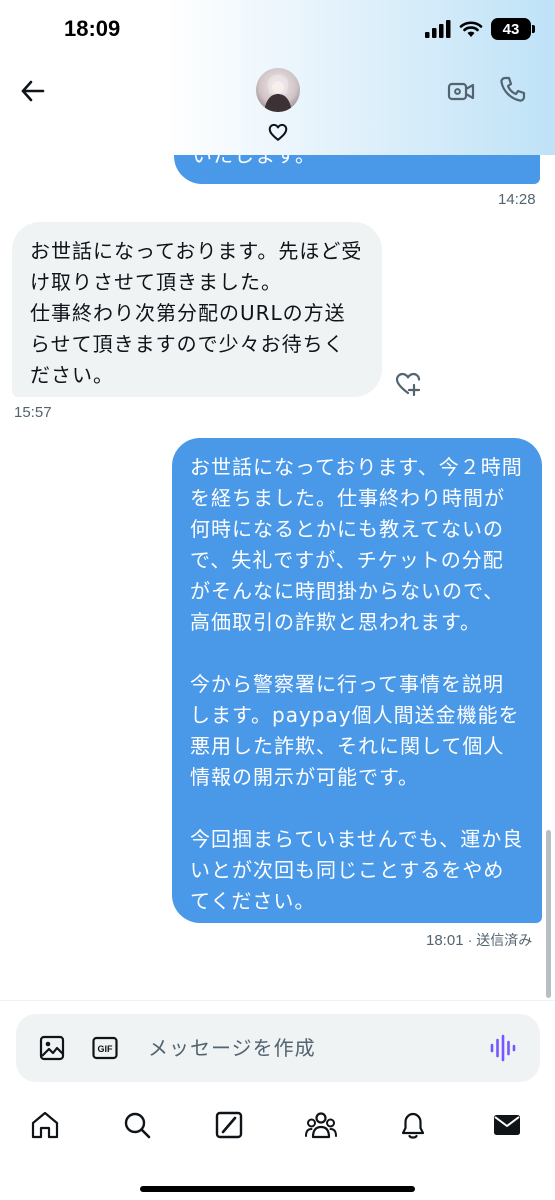 This screenshot has width=555, height=1200. Describe the element at coordinates (438, 29) in the screenshot. I see `signal-bars-icon` at that location.